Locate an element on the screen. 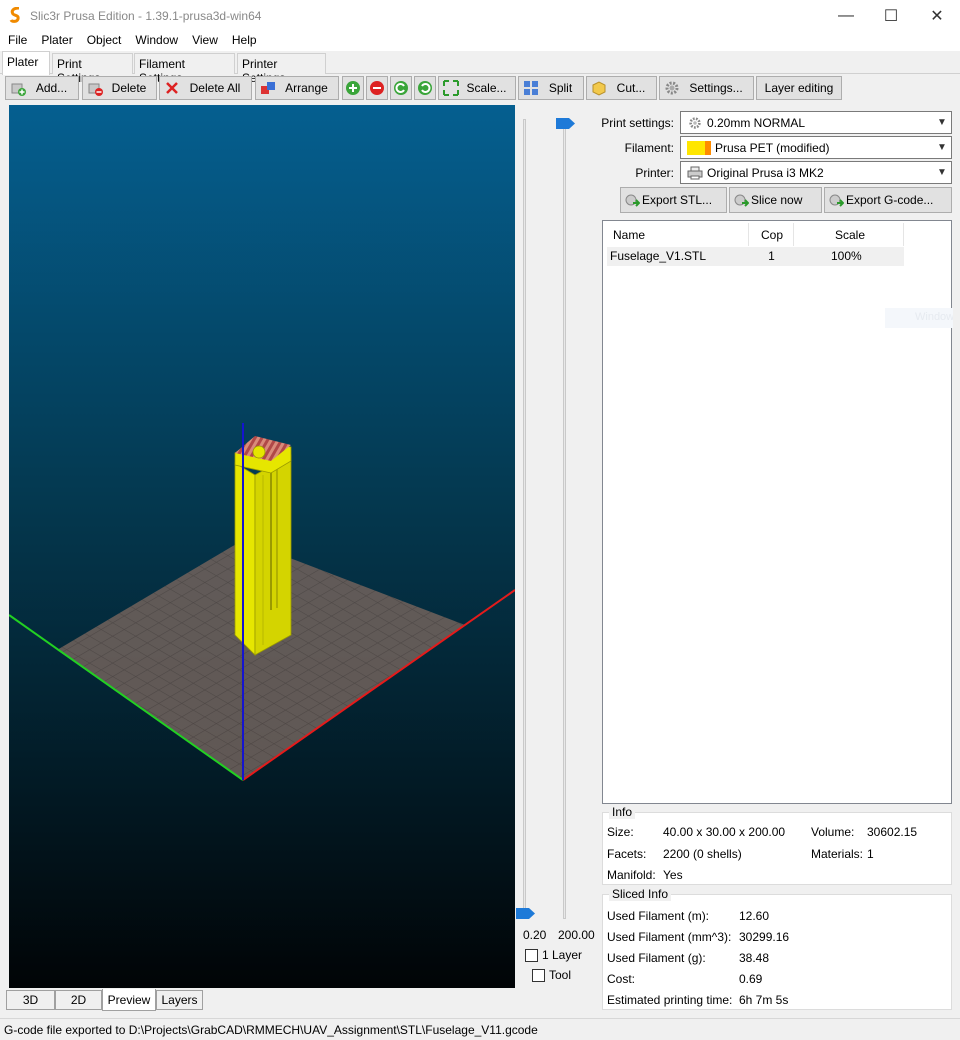  one-layer-label: 1 Layer is located at coordinates (562, 955).